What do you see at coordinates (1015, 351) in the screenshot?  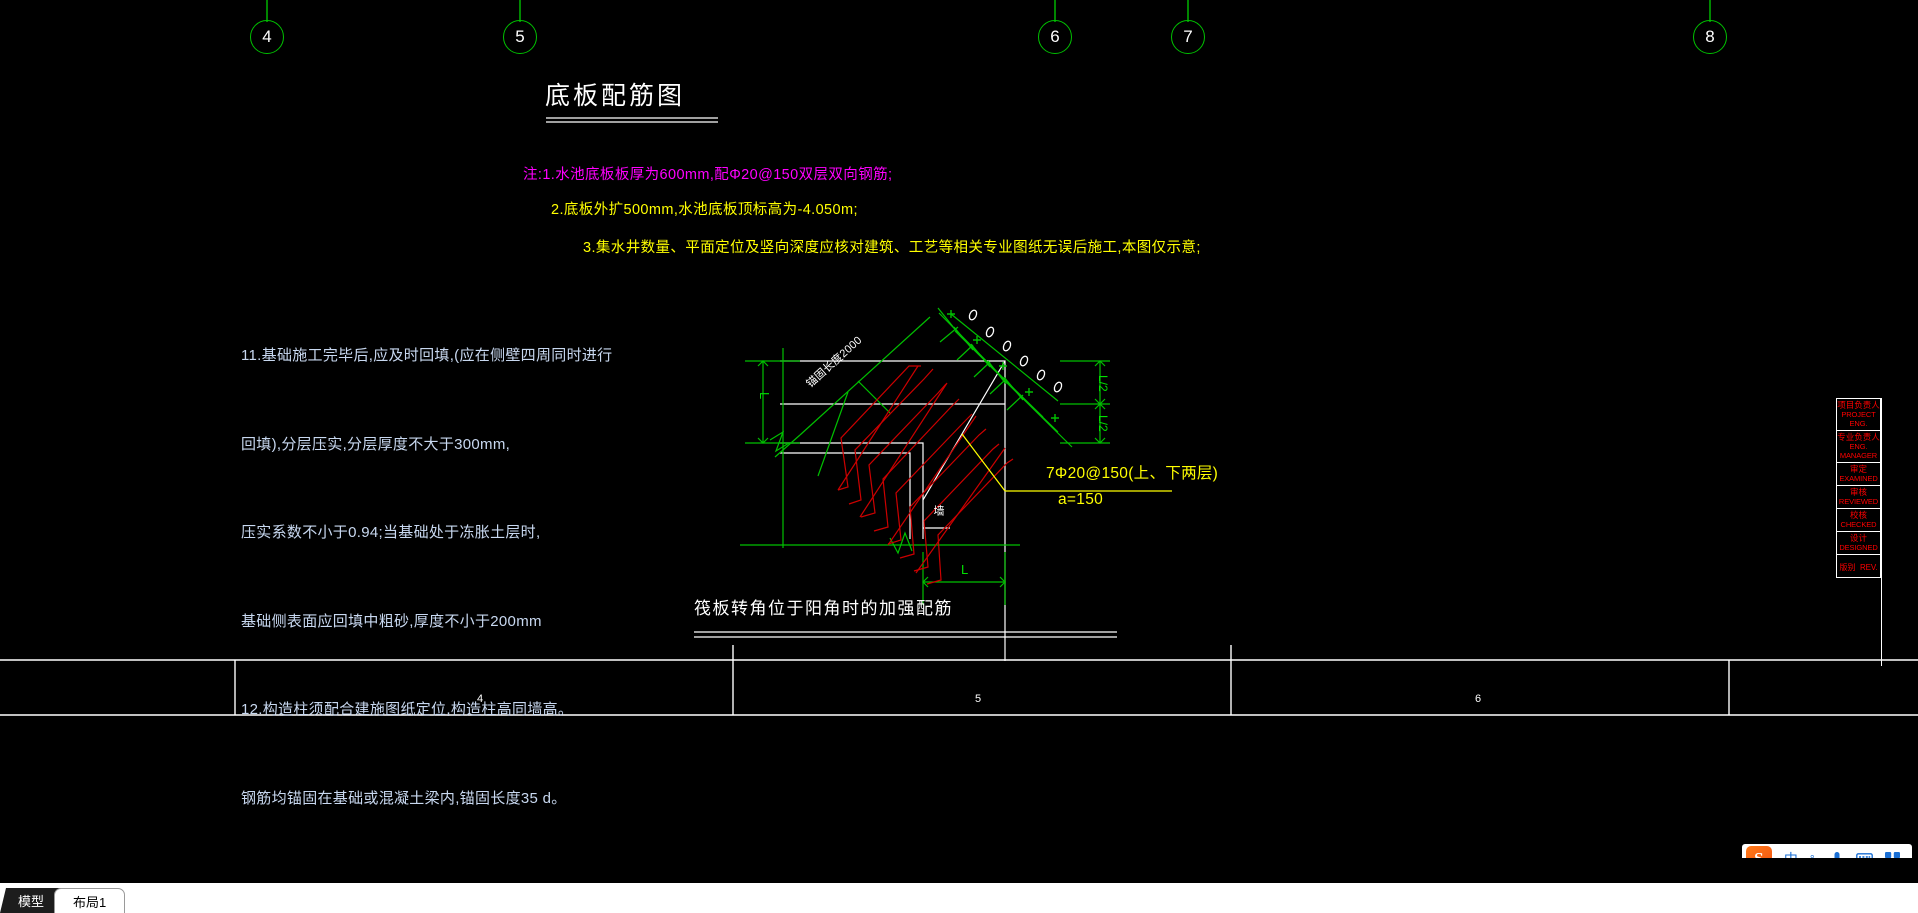 I see `rebar-hook-marks` at bounding box center [1015, 351].